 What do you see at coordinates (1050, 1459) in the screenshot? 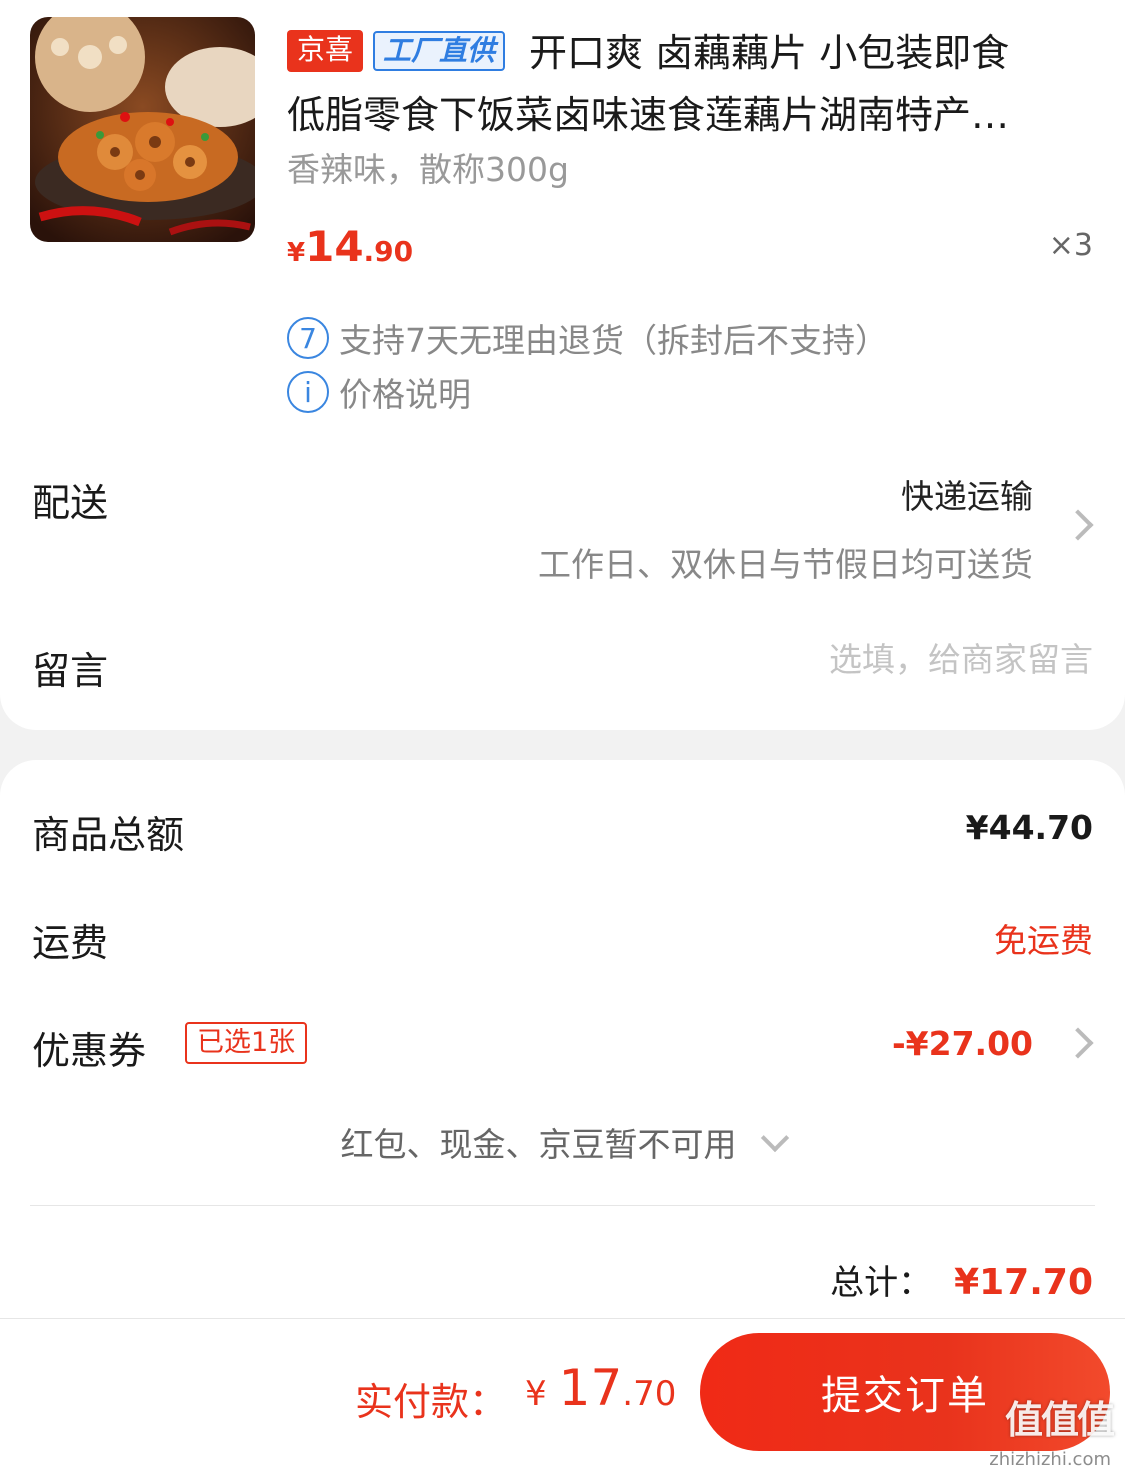
I see `watermark-url: zhizhizhi.com` at bounding box center [1050, 1459].